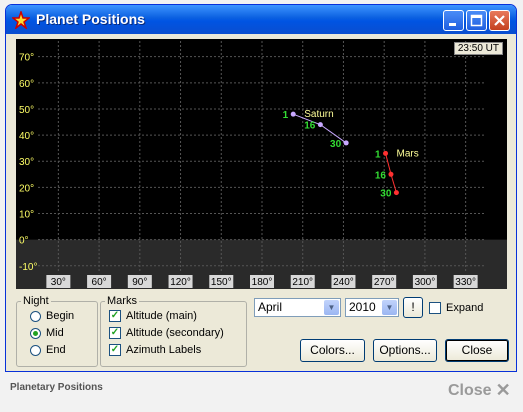 The image size is (523, 412). What do you see at coordinates (26, 215) in the screenshot?
I see `y-tick-label: 10°` at bounding box center [26, 215].